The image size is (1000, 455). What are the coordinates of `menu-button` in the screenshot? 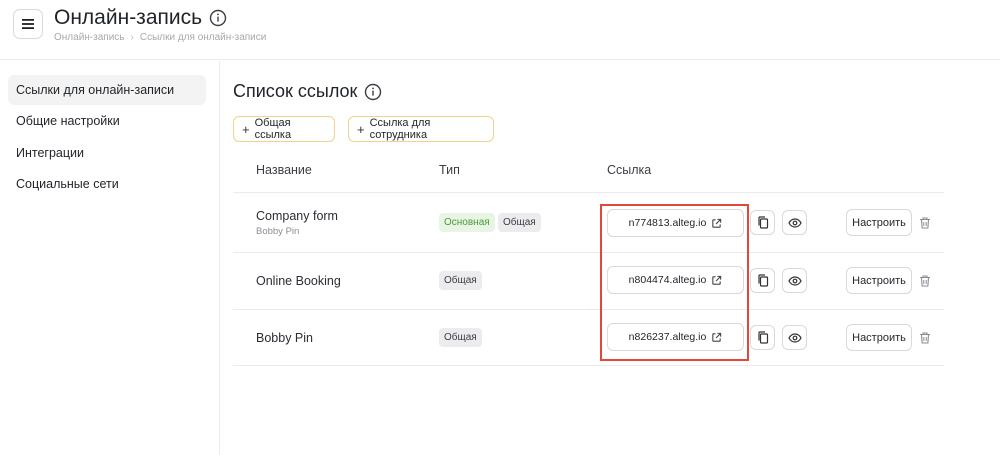 It's located at (28, 24).